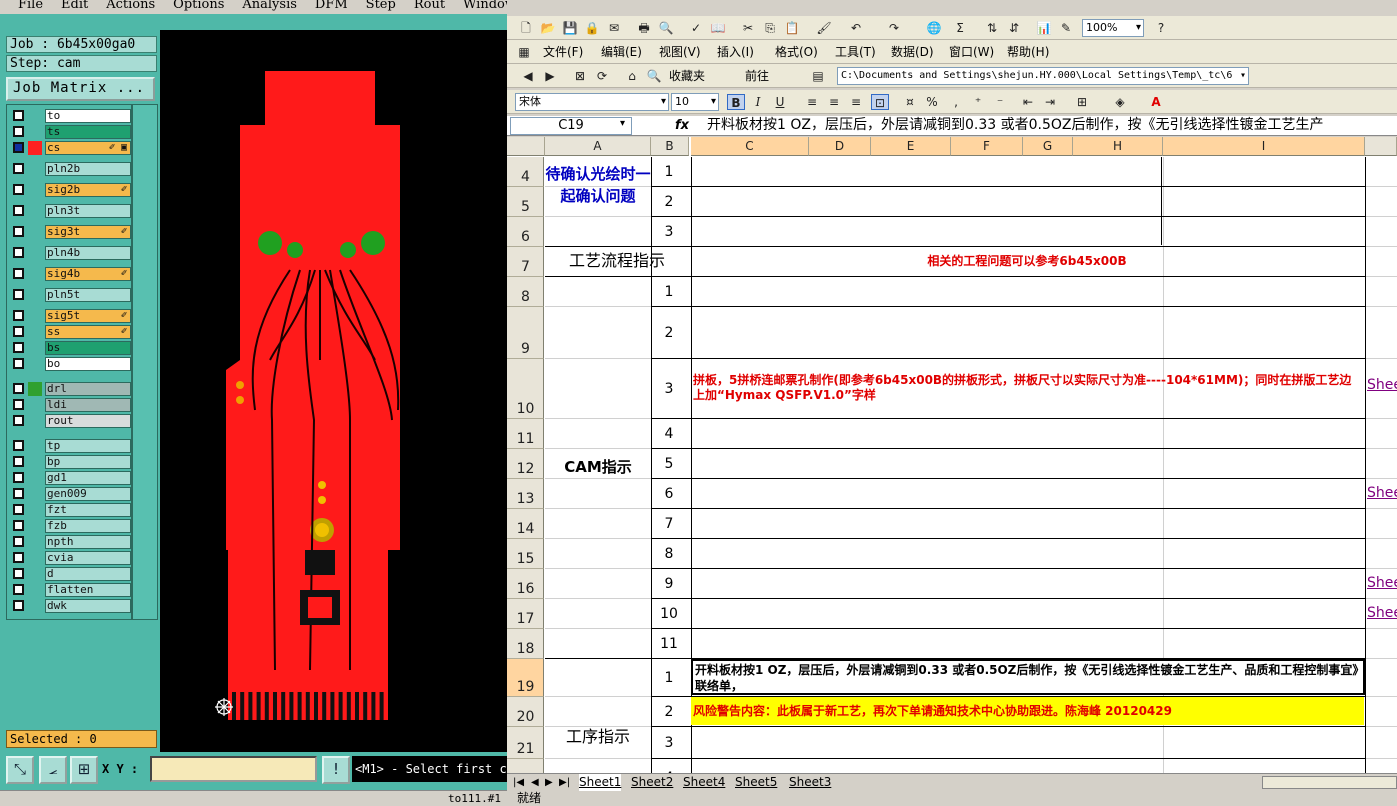 Image resolution: width=1397 pixels, height=806 pixels. What do you see at coordinates (598, 201) in the screenshot?
I see `cell-a4-a6: 待确认光绘时一起确认问题` at bounding box center [598, 201].